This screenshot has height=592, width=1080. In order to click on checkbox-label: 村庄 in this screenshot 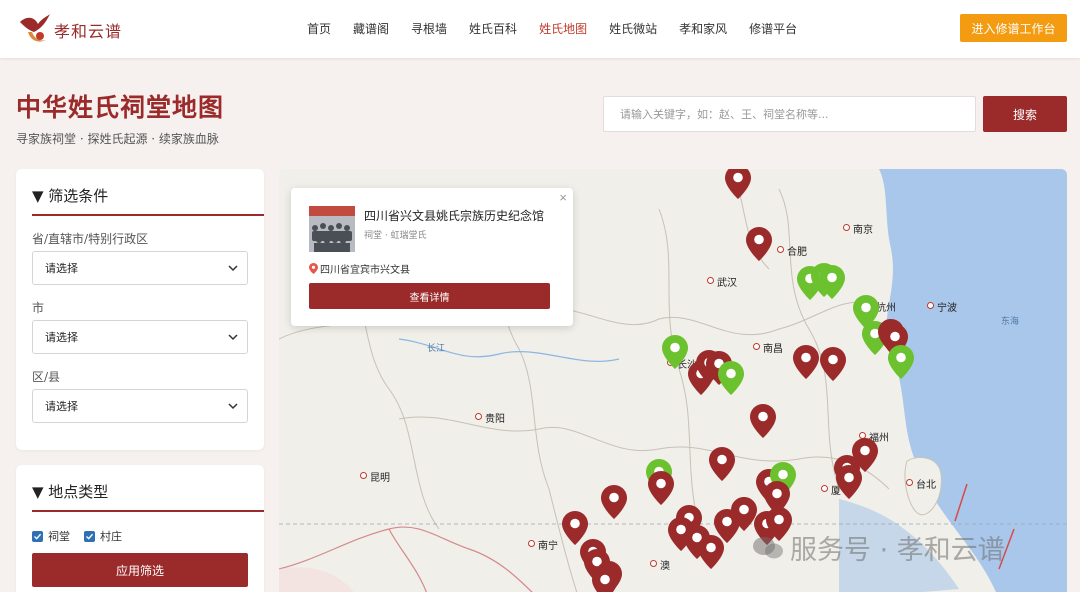, I will do `click(111, 536)`.